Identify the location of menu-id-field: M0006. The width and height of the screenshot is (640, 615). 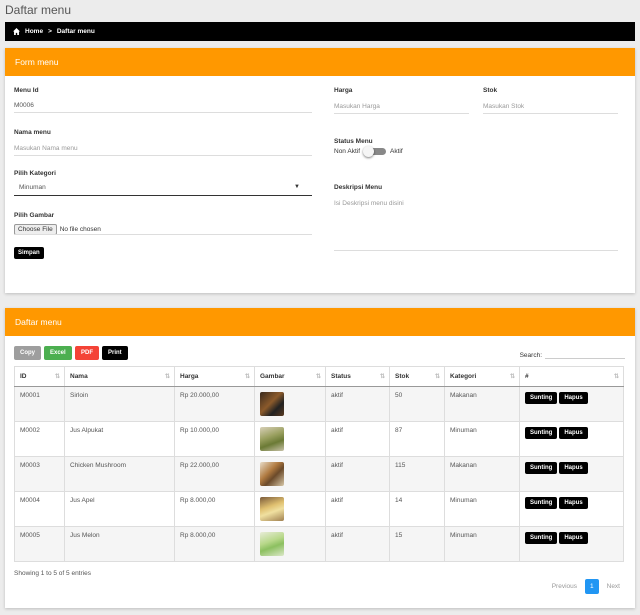
(163, 106).